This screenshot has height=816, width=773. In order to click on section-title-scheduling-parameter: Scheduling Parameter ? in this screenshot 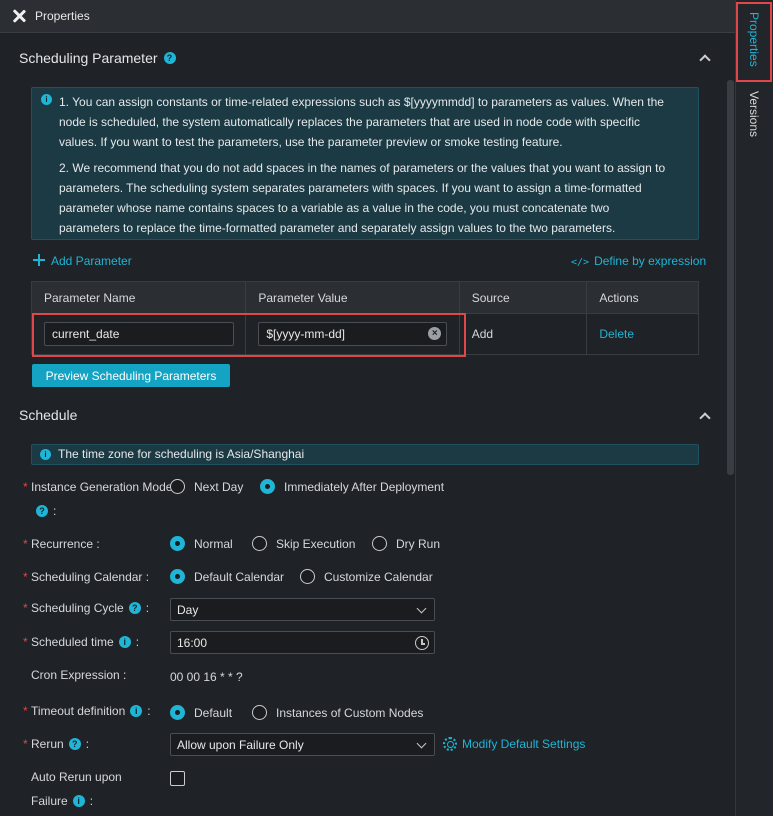, I will do `click(97, 58)`.